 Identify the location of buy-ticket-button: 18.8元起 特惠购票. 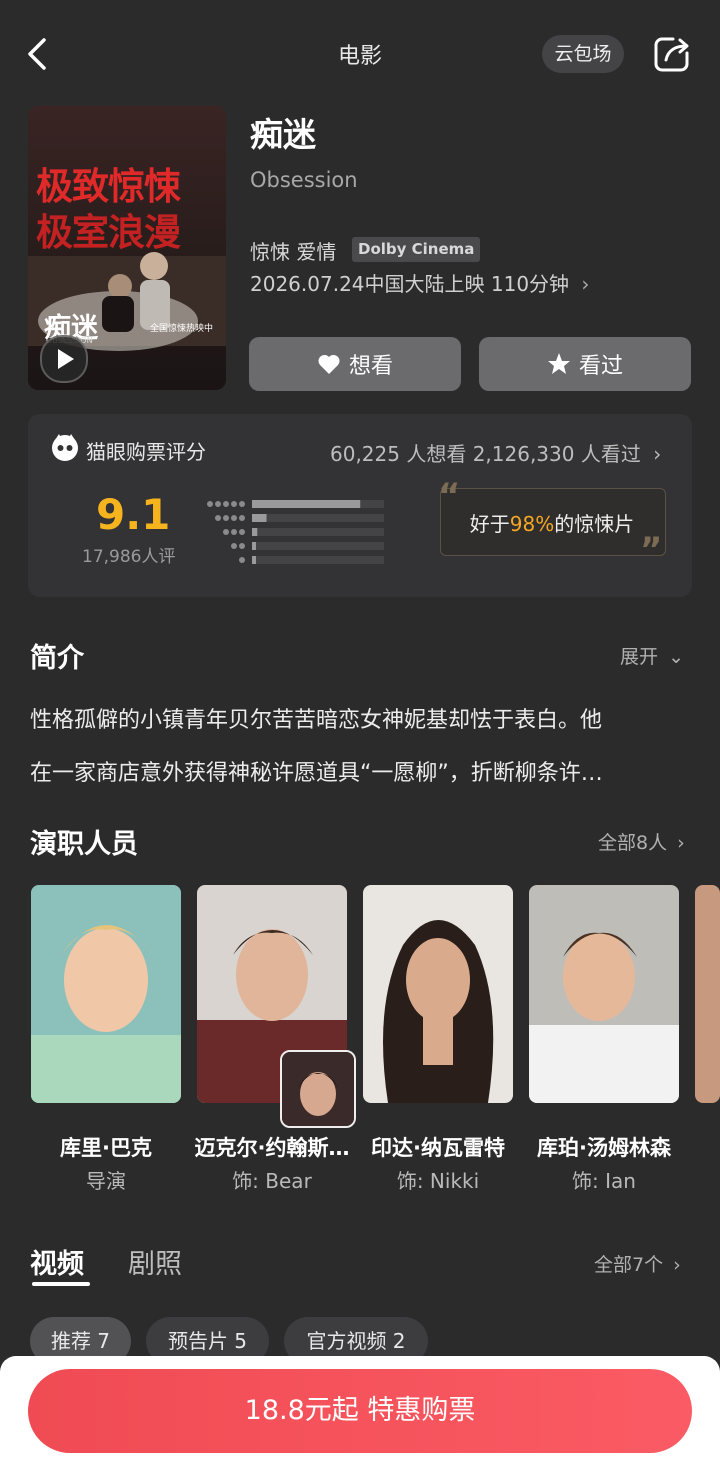
(360, 1411).